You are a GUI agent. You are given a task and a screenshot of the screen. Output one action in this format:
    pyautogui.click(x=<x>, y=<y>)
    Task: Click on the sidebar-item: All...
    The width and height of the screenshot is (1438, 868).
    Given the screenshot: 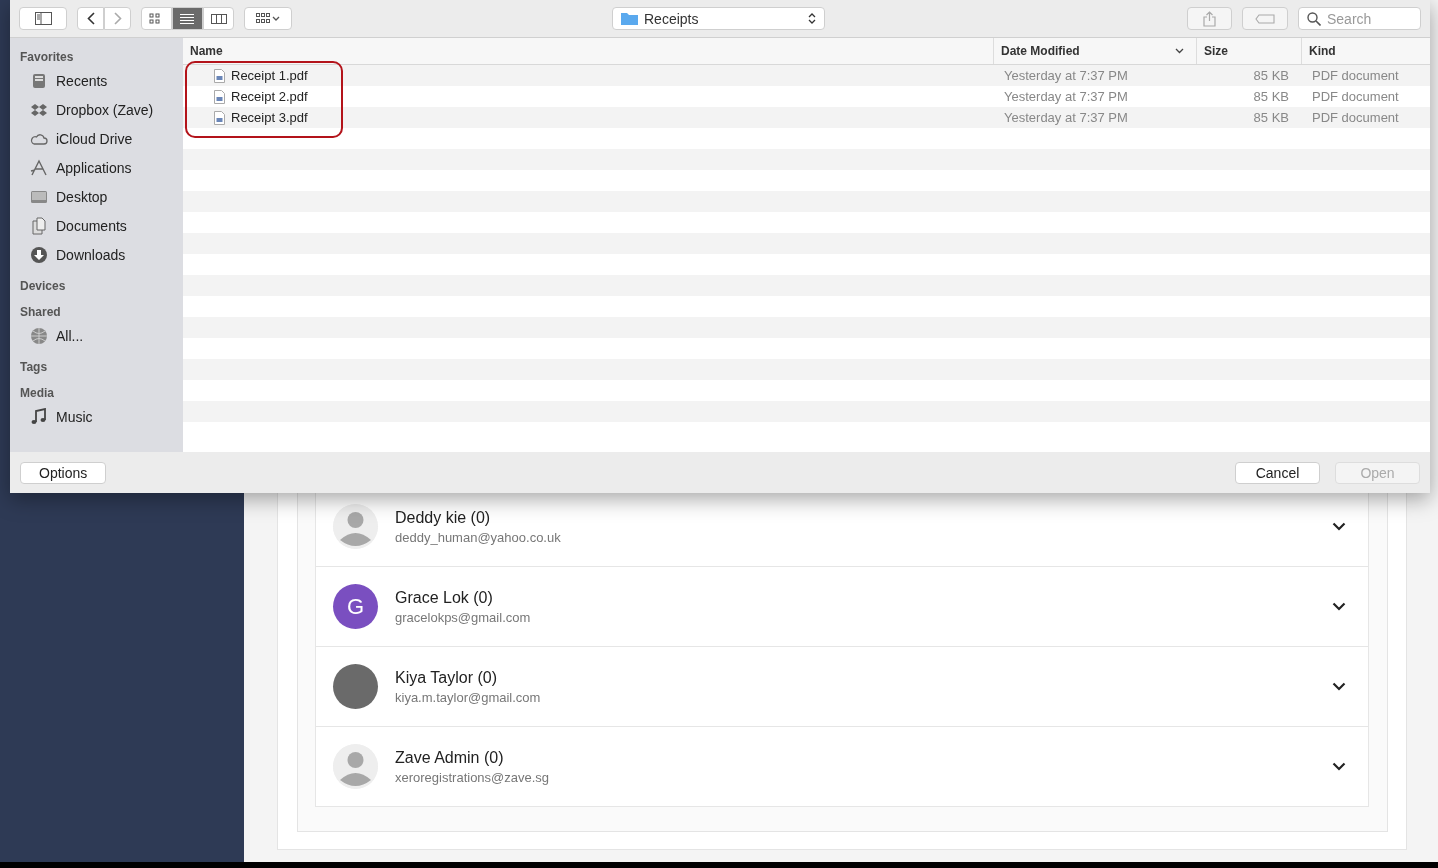 What is the action you would take?
    pyautogui.click(x=101, y=335)
    